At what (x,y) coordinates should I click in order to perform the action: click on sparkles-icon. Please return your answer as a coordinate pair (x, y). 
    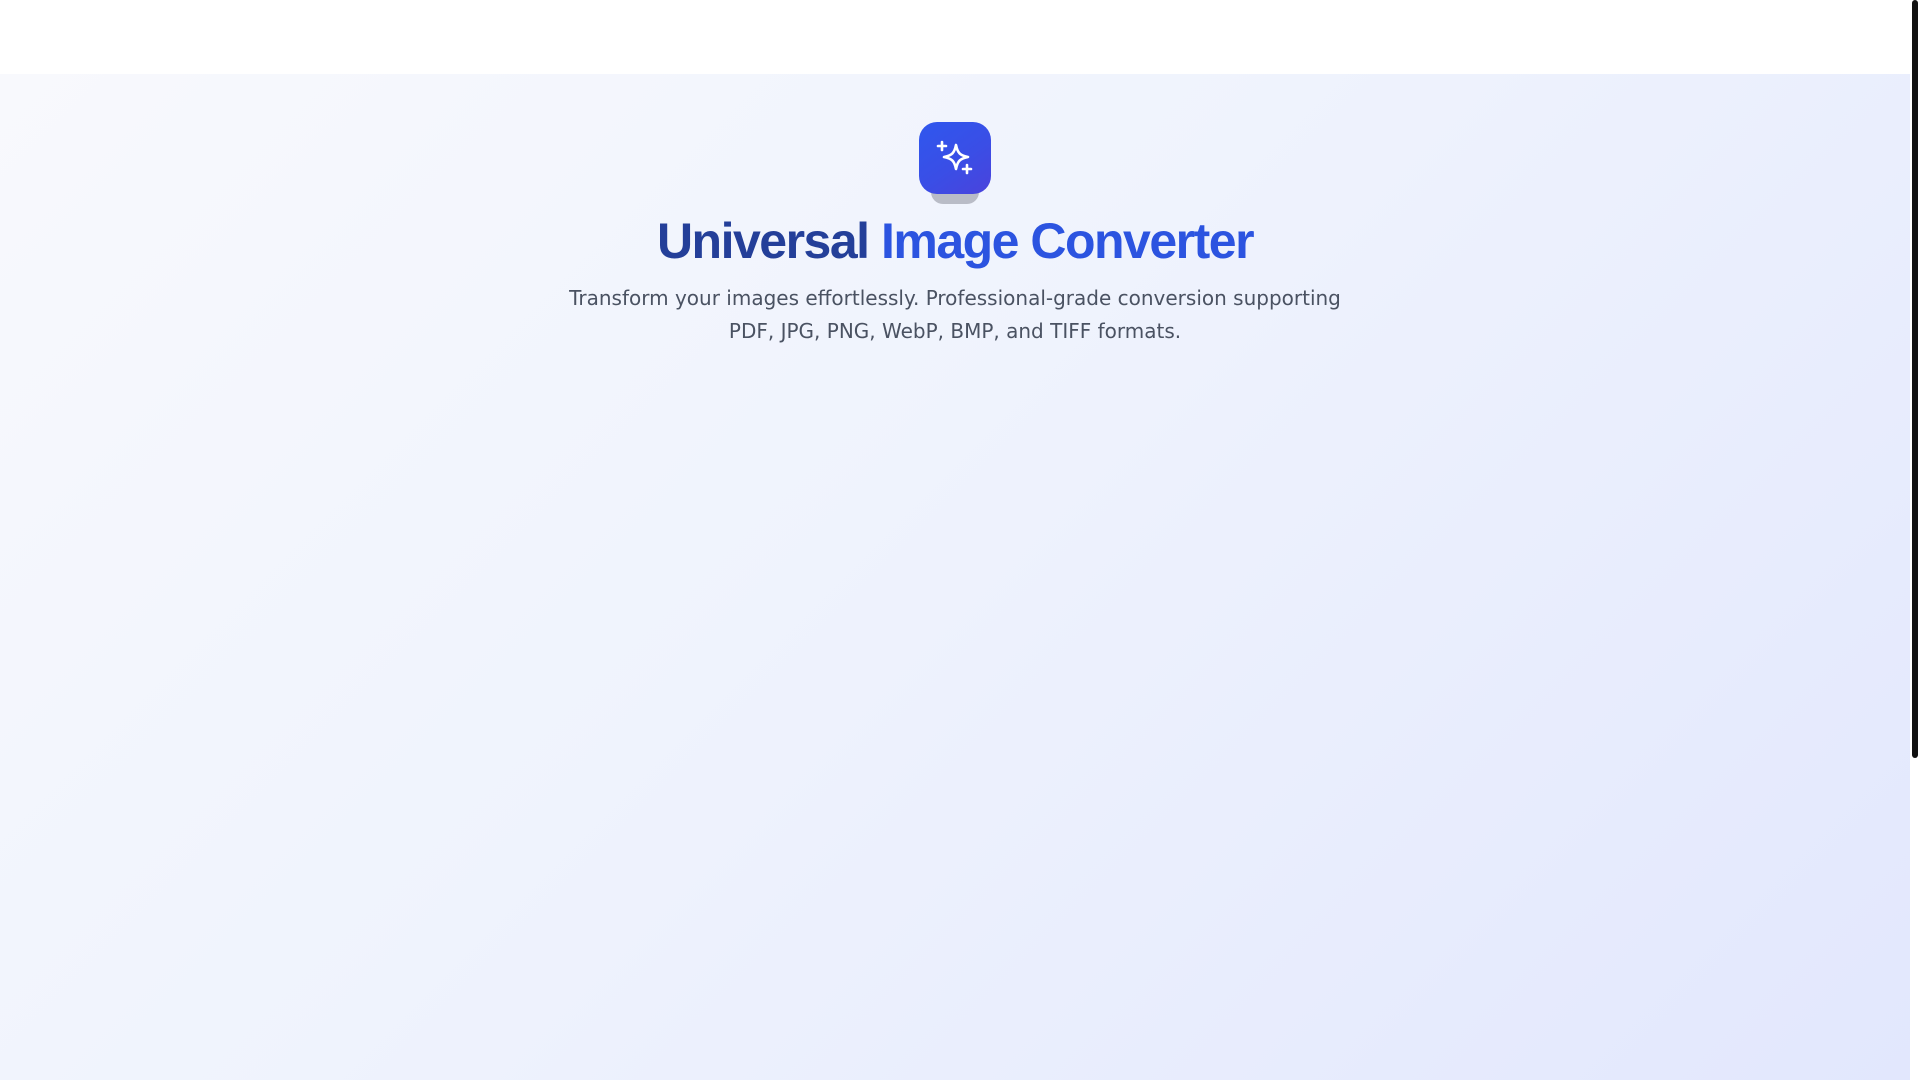
    Looking at the image, I should click on (954, 157).